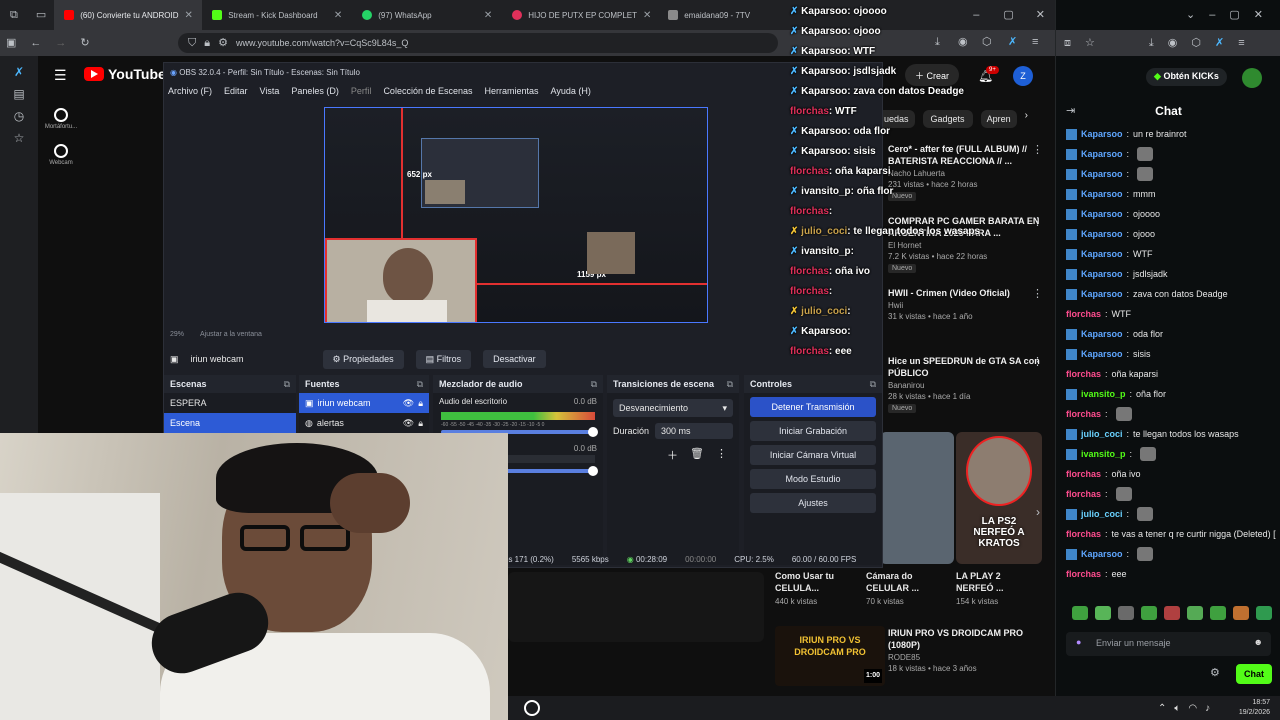  I want to click on scene-item: ESPERA, so click(230, 403).